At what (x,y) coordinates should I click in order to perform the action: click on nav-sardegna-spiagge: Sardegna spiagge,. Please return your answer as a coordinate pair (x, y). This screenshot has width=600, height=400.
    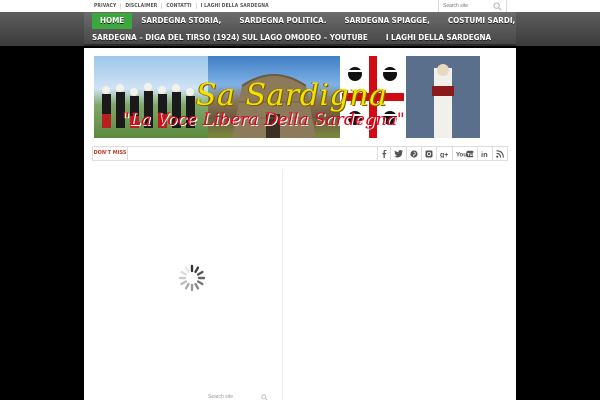
    Looking at the image, I should click on (386, 21).